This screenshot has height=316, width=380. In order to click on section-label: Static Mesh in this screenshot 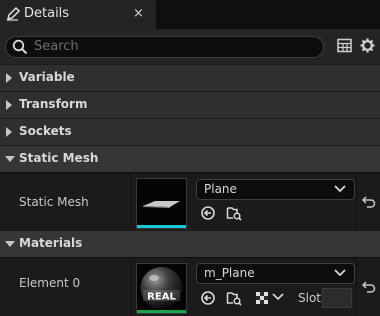, I will do `click(59, 158)`.